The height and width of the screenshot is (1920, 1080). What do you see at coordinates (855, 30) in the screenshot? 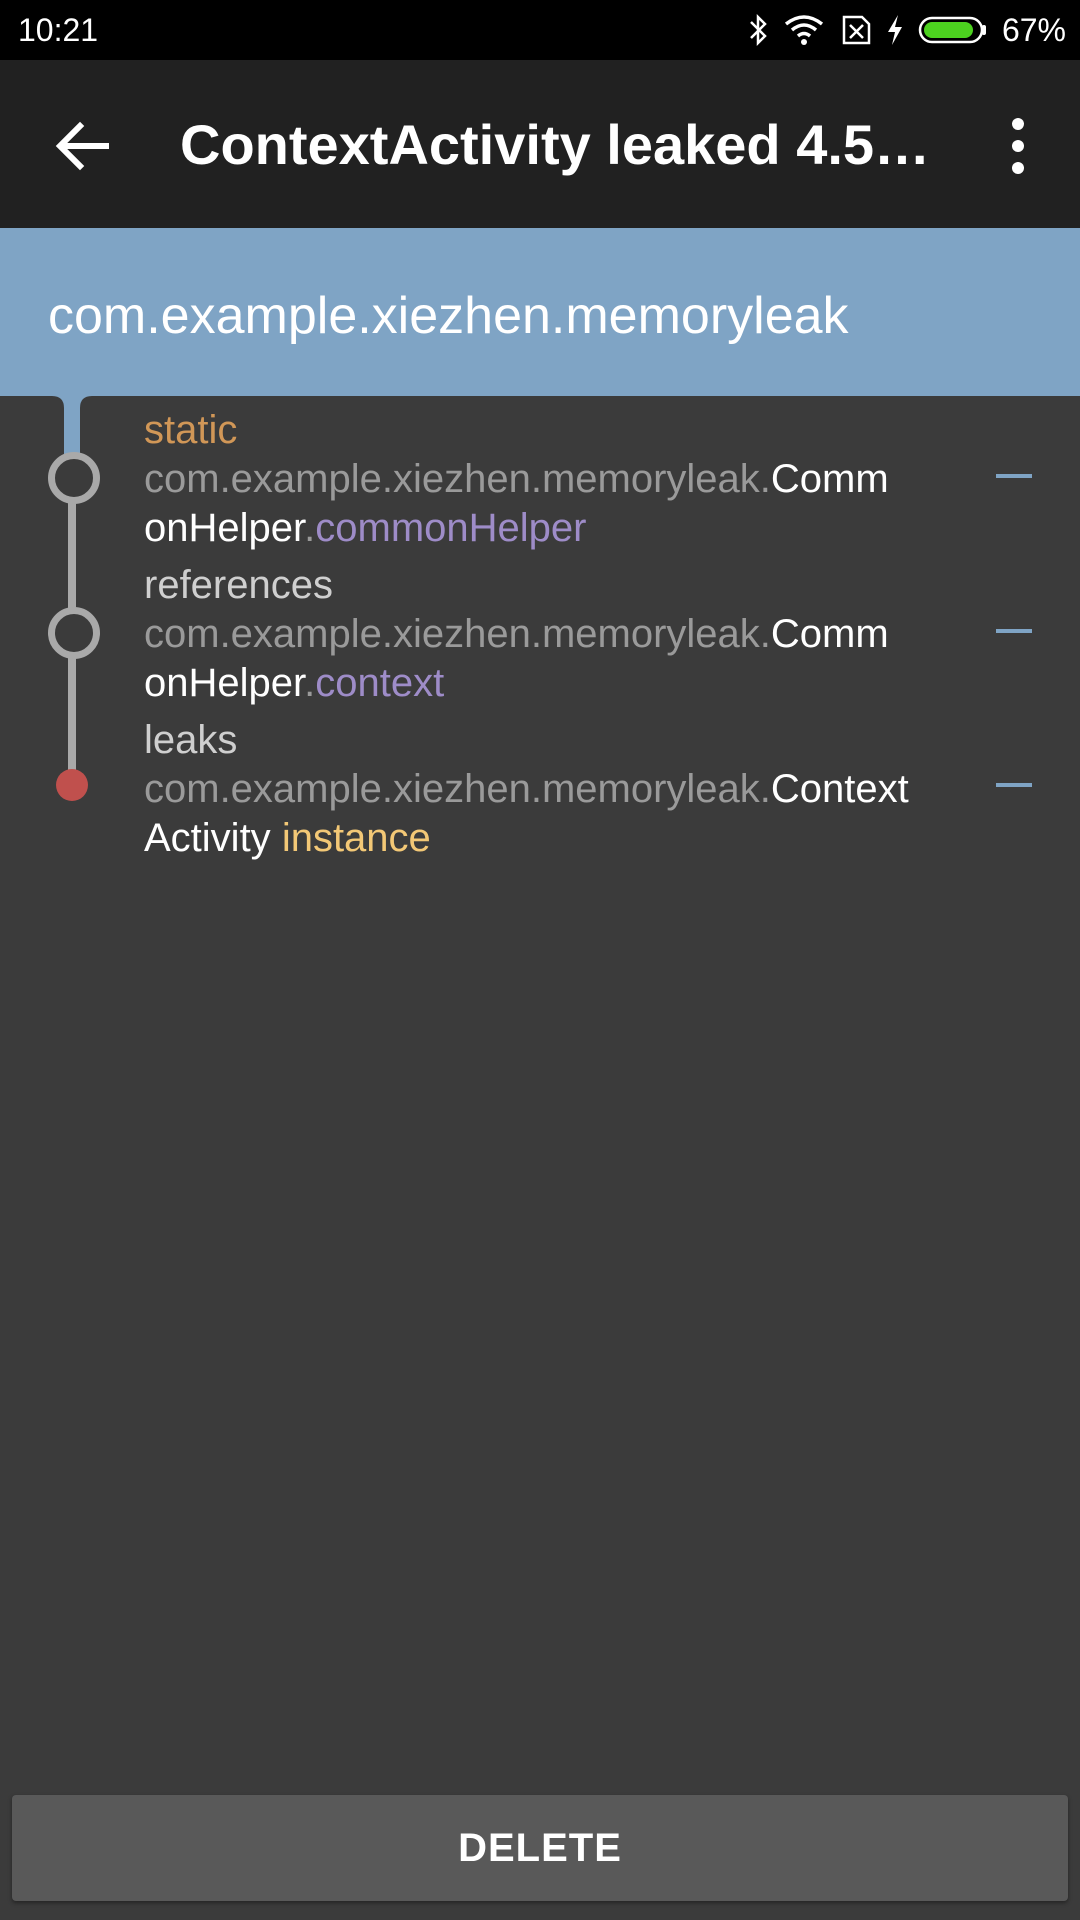
I see `no-sim-icon` at bounding box center [855, 30].